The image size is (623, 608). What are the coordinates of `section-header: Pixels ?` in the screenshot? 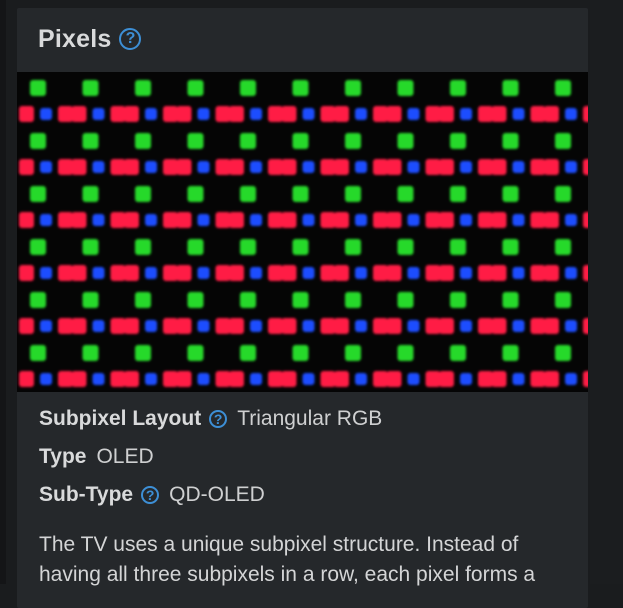 It's located at (90, 39).